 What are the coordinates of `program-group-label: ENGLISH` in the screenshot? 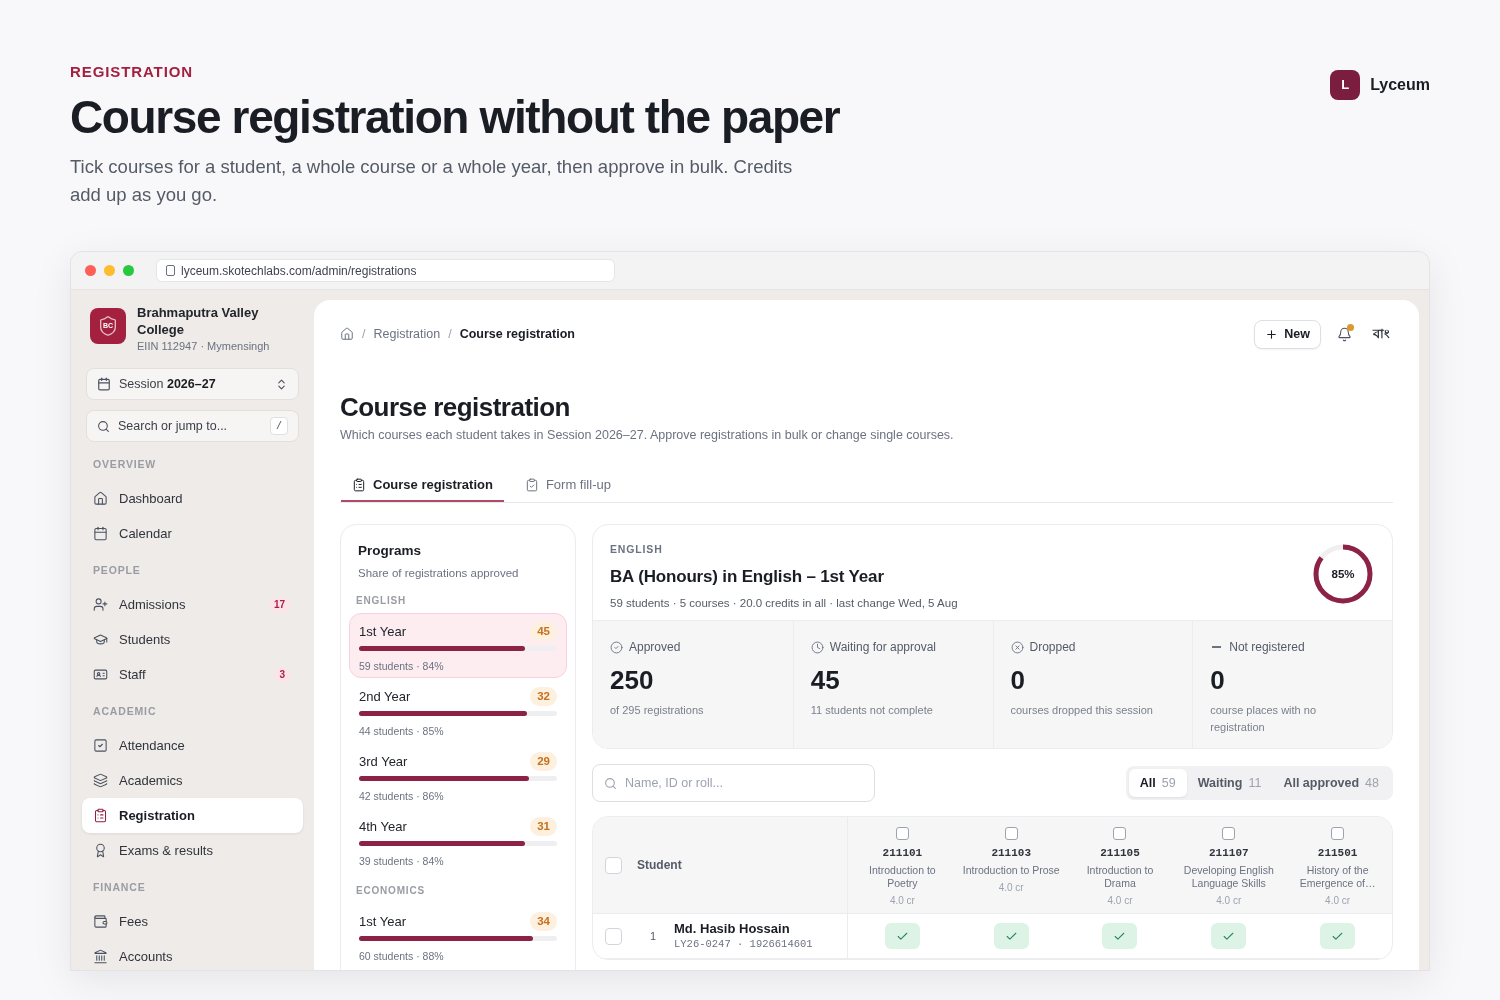 It's located at (381, 600).